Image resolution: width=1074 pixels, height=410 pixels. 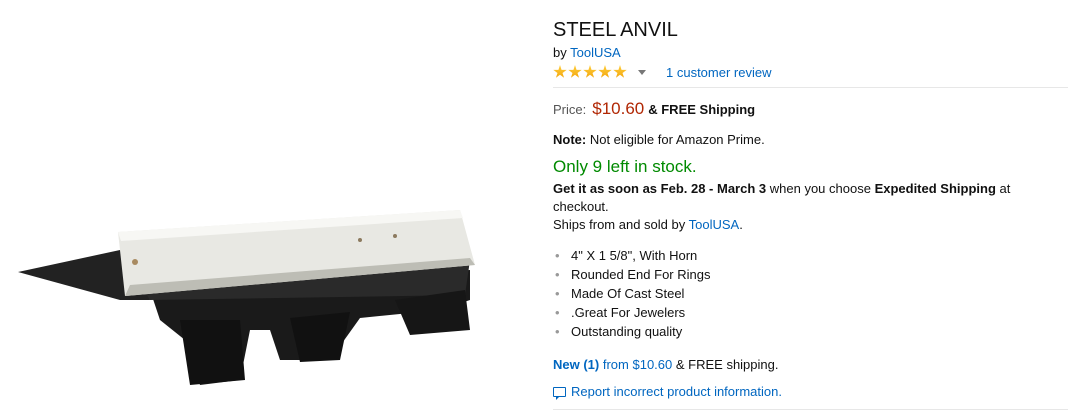 I want to click on chevron-down-icon, so click(x=642, y=72).